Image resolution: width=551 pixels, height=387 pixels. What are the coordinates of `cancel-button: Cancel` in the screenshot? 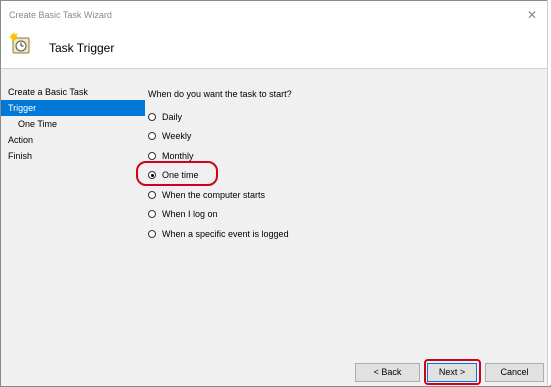 It's located at (514, 372).